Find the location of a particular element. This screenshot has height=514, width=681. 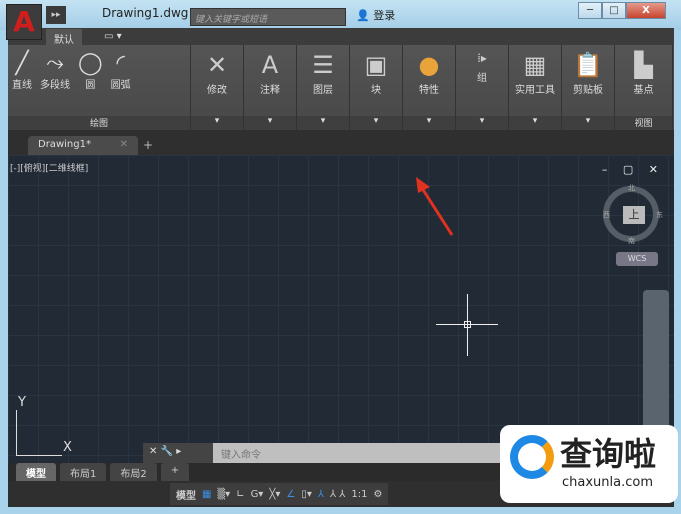

maximize-button: □ is located at coordinates (614, 10).